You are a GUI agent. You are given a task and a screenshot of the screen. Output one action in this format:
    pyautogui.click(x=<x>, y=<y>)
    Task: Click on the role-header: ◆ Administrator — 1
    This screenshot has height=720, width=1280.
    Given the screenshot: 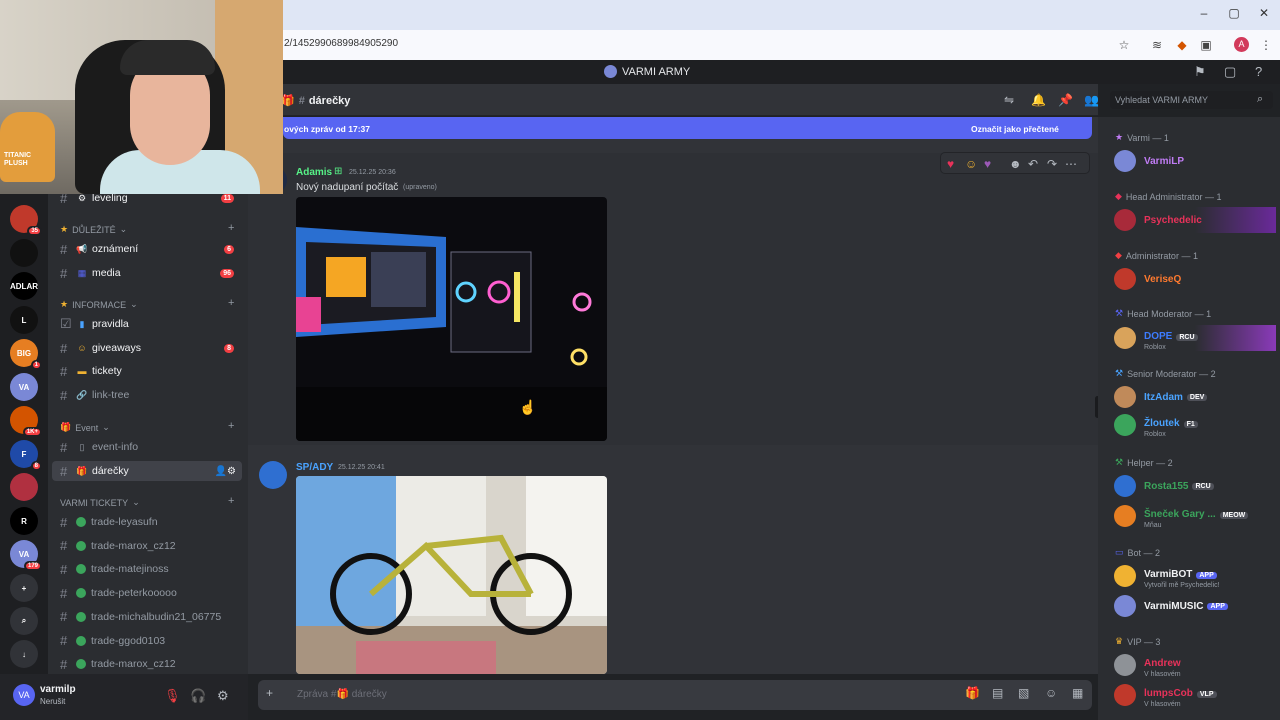 What is the action you would take?
    pyautogui.click(x=1156, y=255)
    